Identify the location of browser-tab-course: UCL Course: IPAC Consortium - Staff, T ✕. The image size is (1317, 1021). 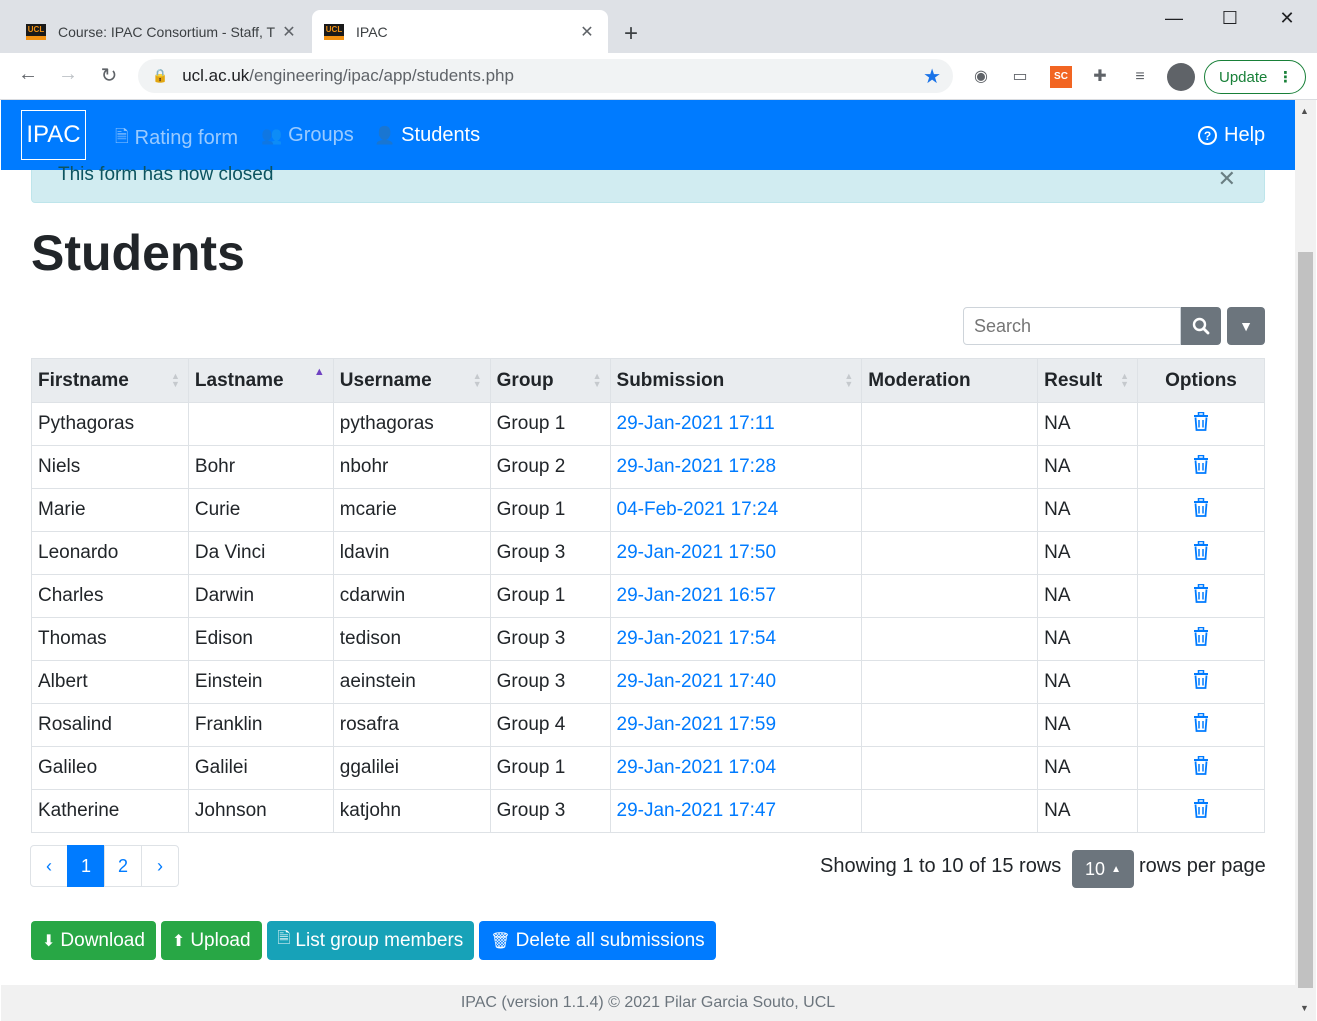
(162, 31).